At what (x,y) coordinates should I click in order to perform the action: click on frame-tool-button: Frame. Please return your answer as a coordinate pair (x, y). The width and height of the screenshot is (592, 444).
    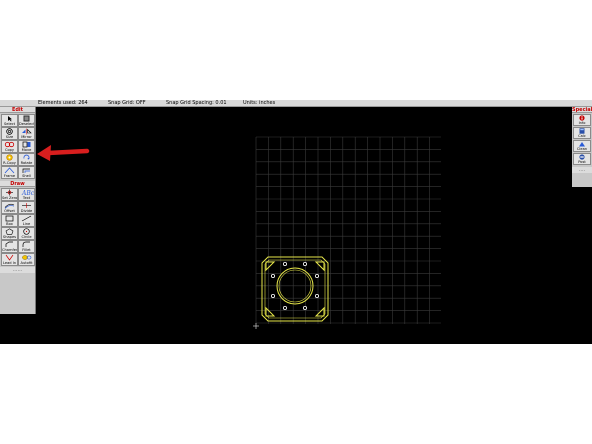
    Looking at the image, I should click on (9, 172).